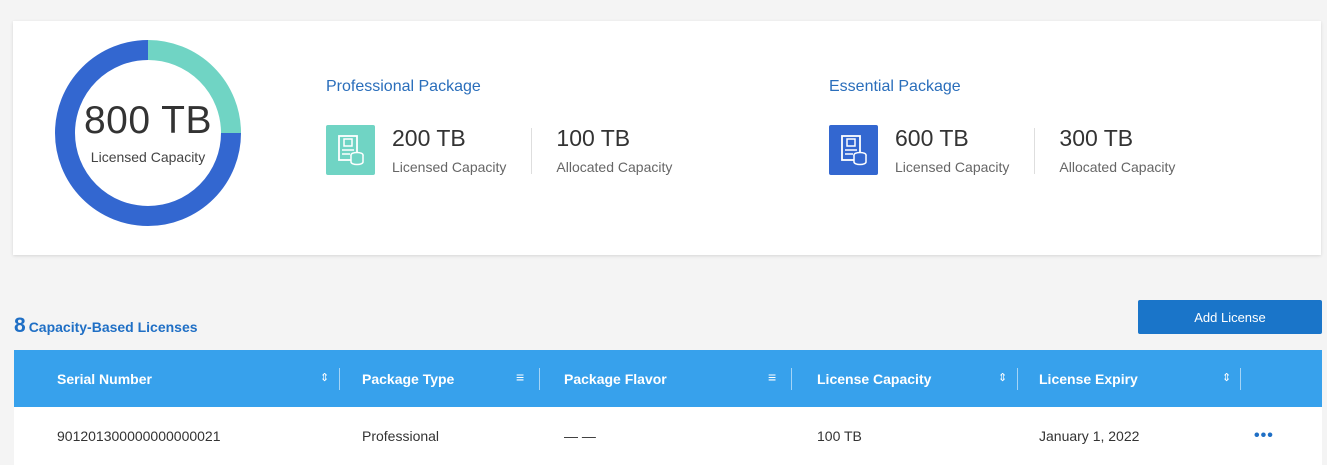 Image resolution: width=1327 pixels, height=465 pixels. I want to click on cell-serial-number: 901201300000000000021, so click(139, 436).